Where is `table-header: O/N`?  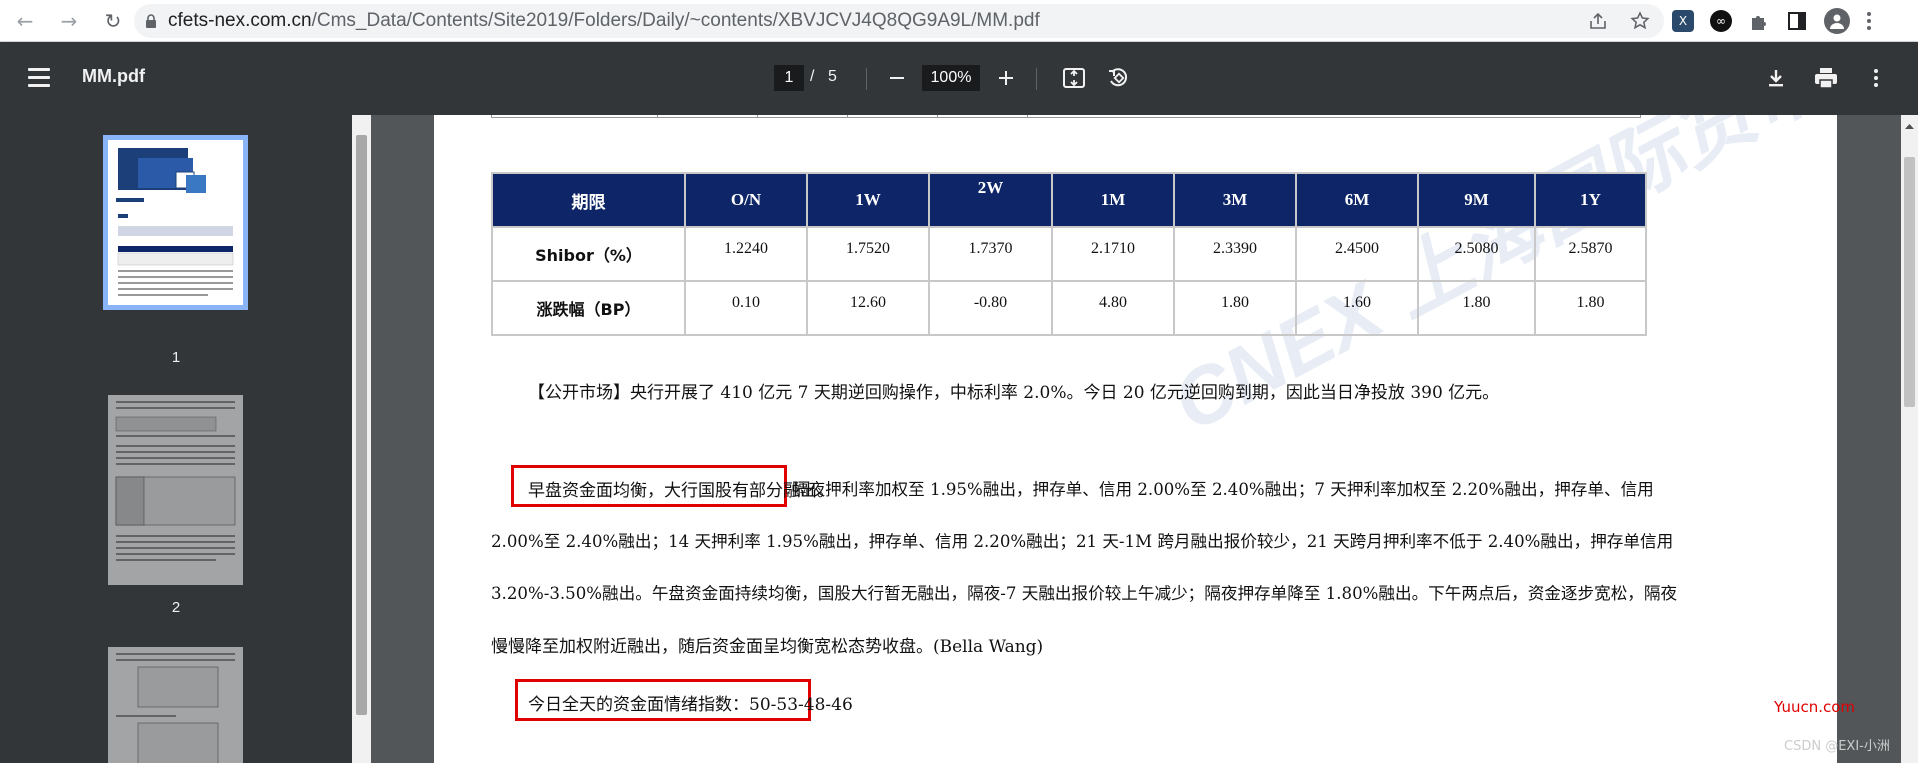
table-header: O/N is located at coordinates (746, 200).